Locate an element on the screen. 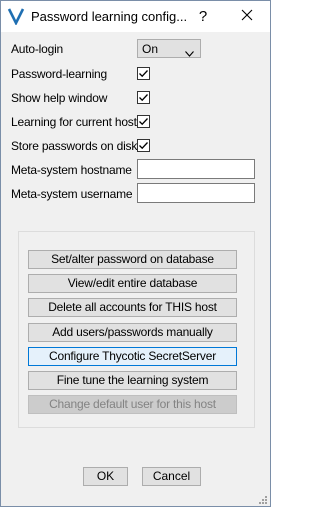 The height and width of the screenshot is (508, 320). fine-tune-learning-button: Fine tune the learning system is located at coordinates (132, 380).